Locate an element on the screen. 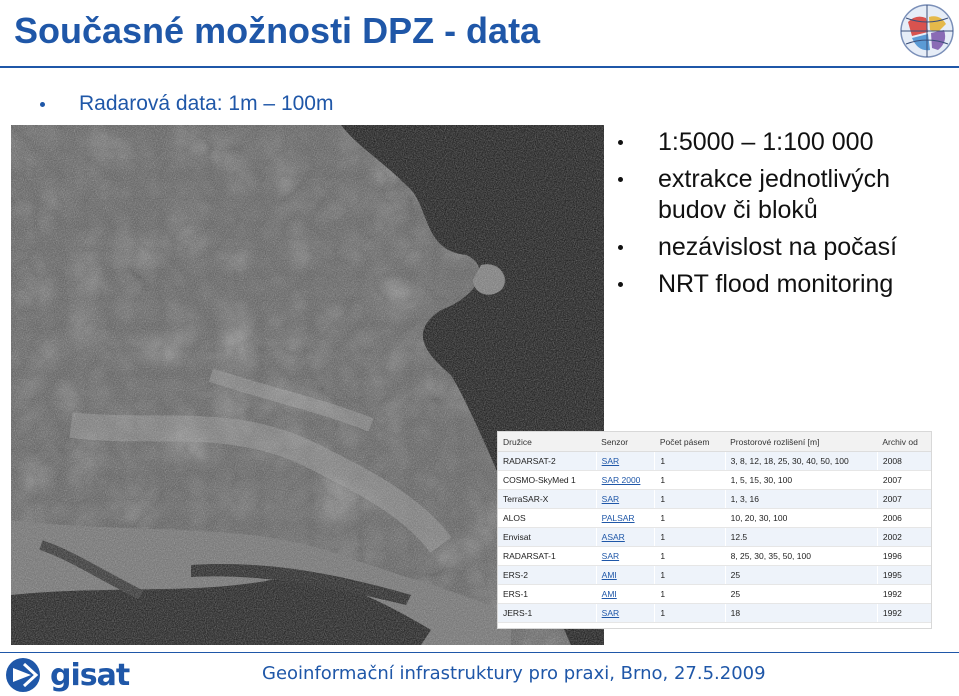  cell-druzice: COSMO-SkyMed 1 is located at coordinates (547, 480).